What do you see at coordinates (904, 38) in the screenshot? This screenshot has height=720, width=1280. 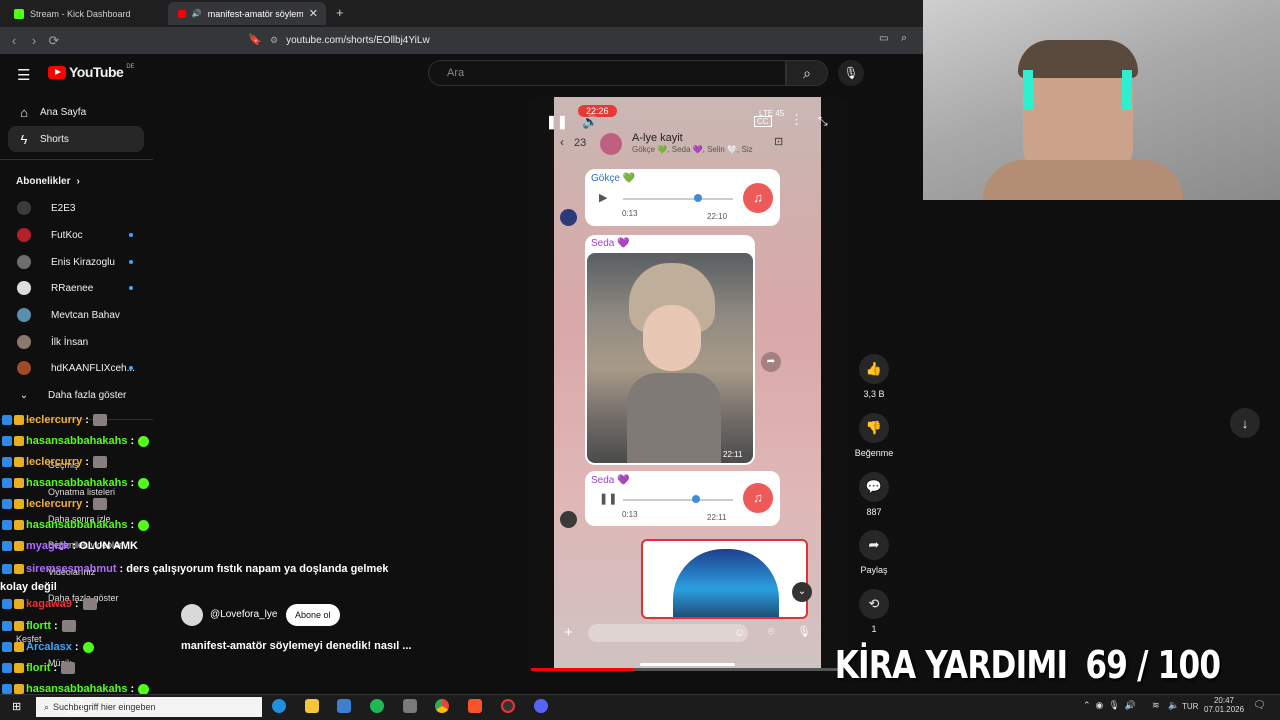 I see `zoom-icon: ⌕` at bounding box center [904, 38].